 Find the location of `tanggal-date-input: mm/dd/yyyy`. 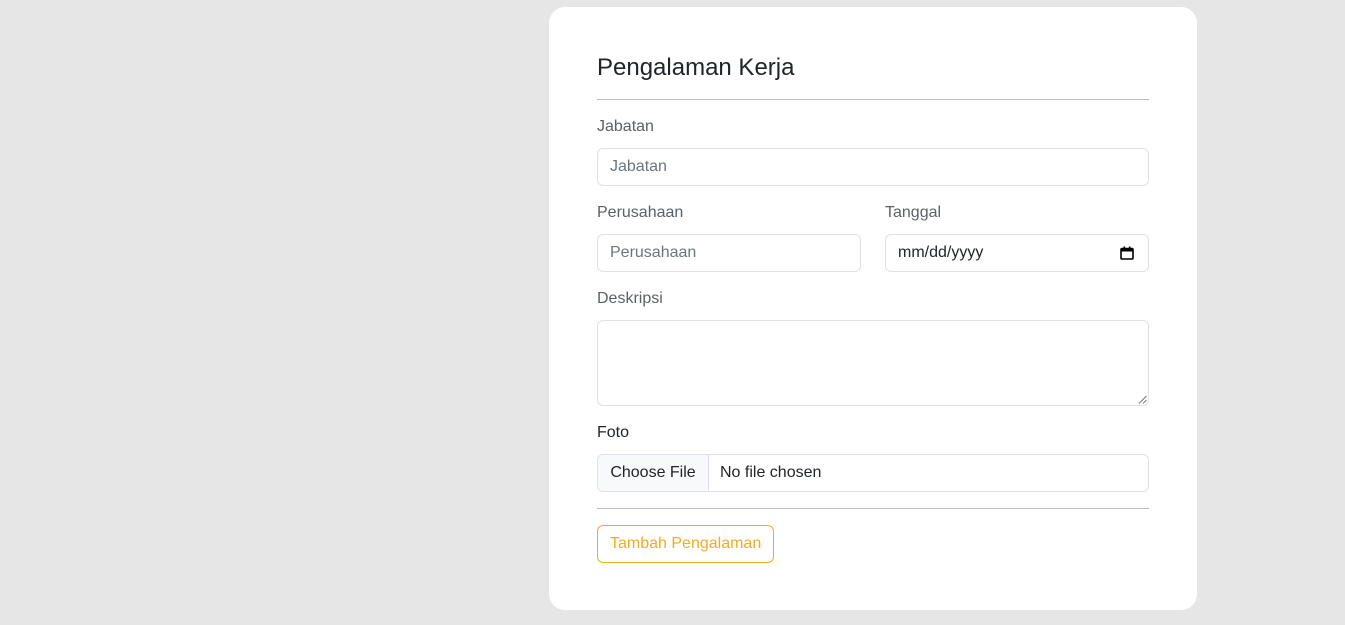

tanggal-date-input: mm/dd/yyyy is located at coordinates (1017, 253).